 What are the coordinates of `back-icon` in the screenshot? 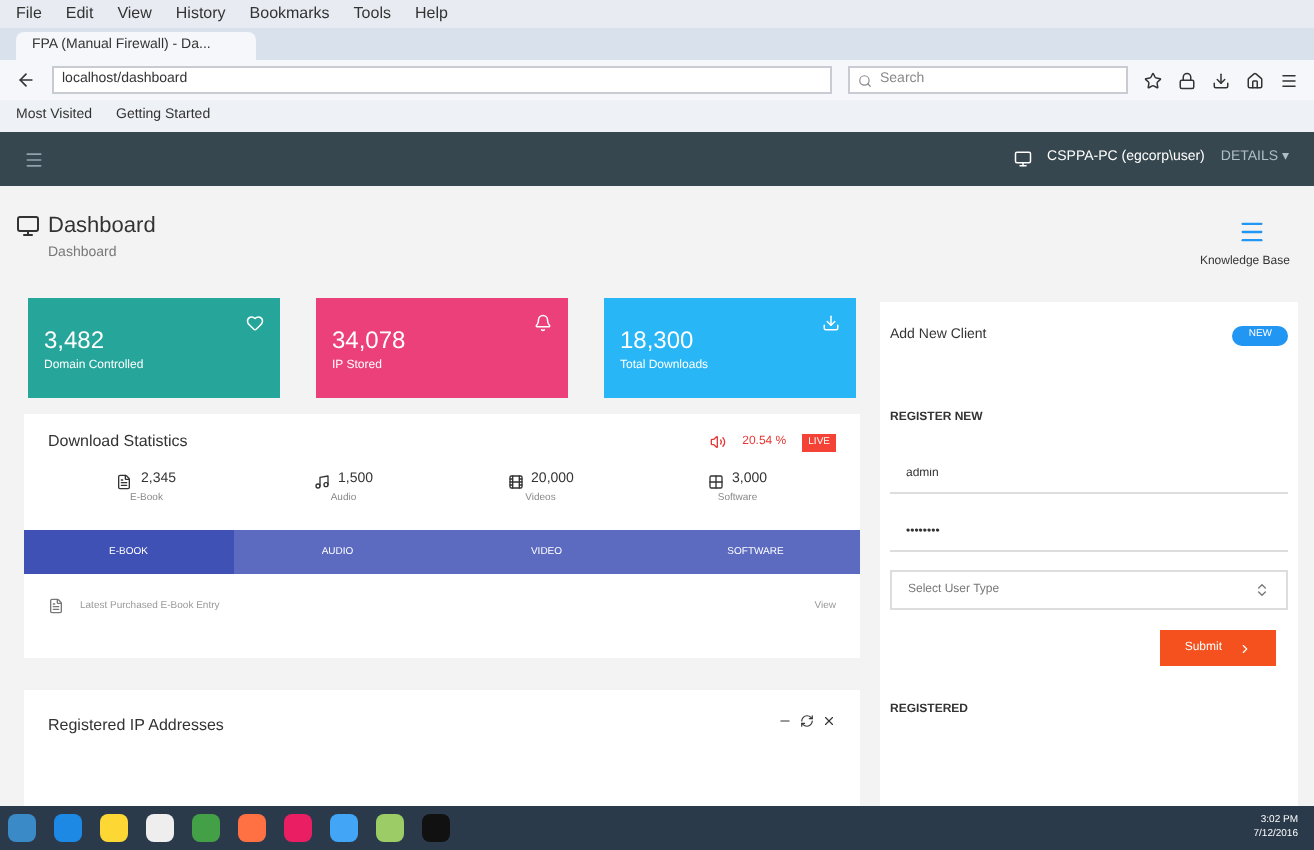 It's located at (26, 80).